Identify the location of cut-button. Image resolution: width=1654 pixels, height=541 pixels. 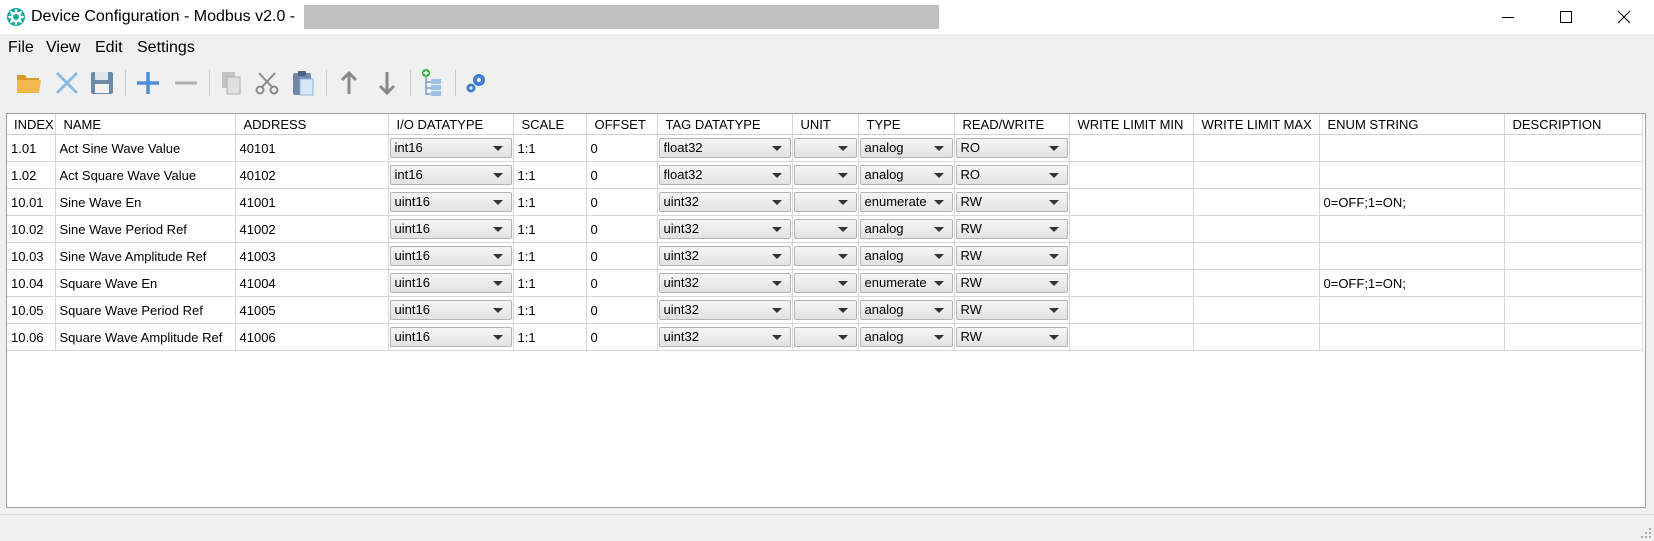
(267, 83).